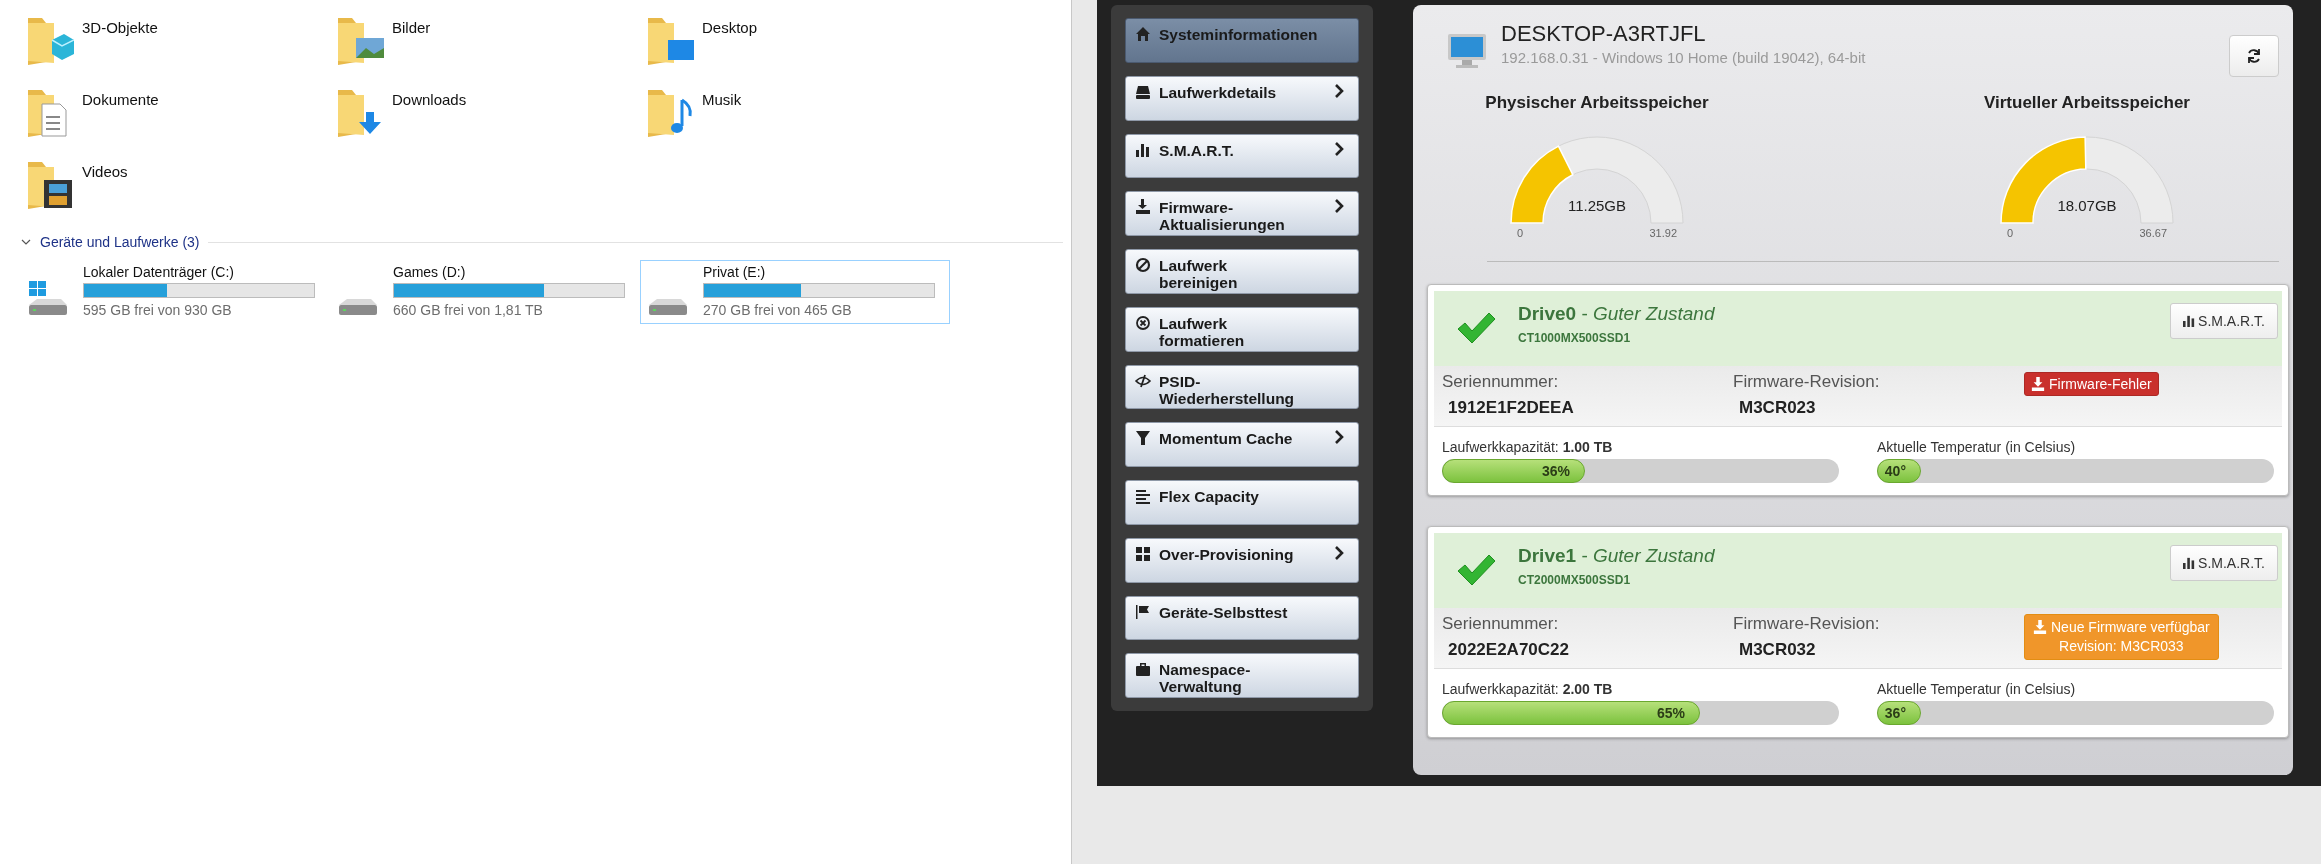  Describe the element at coordinates (722, 99) in the screenshot. I see `folder-name: Musik` at that location.